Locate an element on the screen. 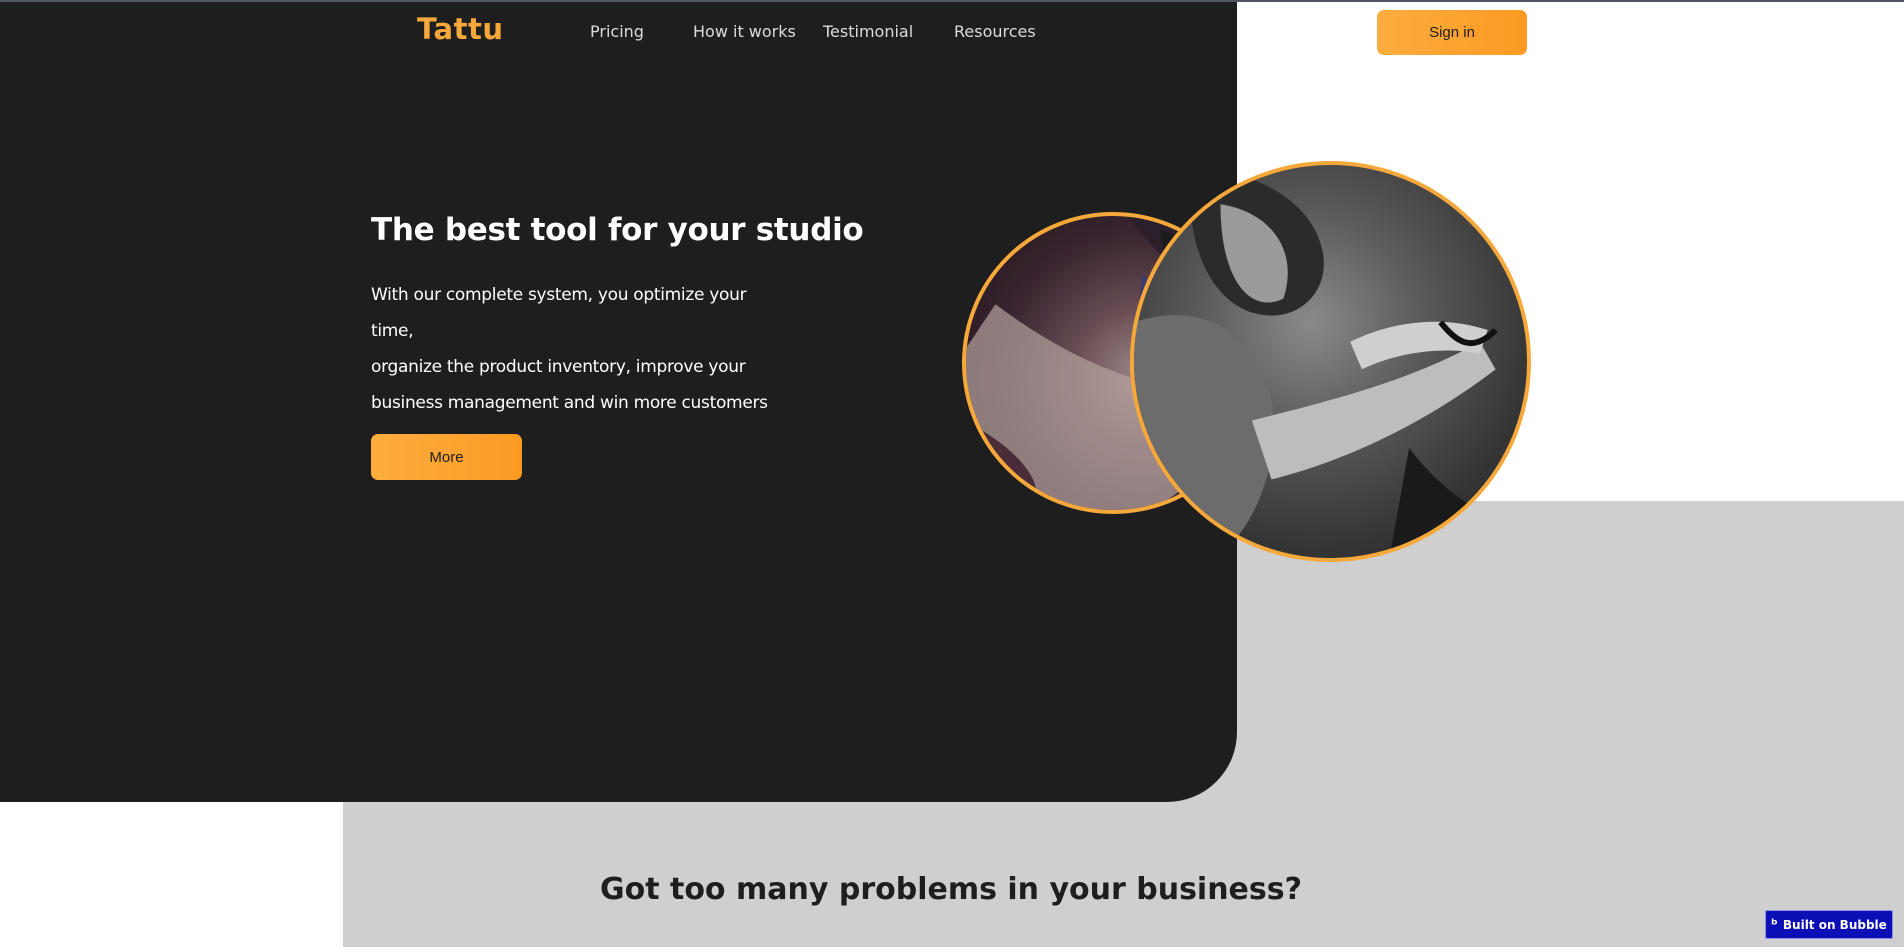 This screenshot has height=947, width=1904. tattoo-artist-image is located at coordinates (1330, 361).